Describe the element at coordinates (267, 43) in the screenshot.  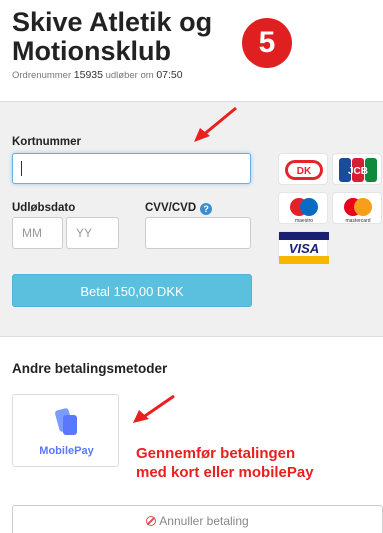
I see `step-badge: 5` at that location.